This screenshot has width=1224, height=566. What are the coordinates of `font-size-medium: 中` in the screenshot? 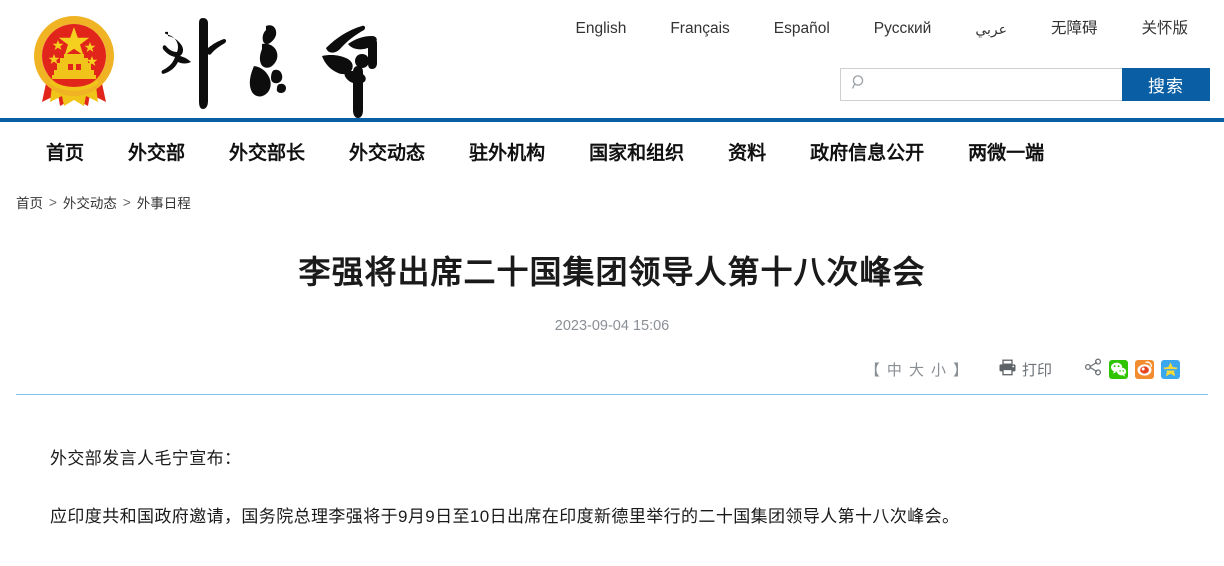 It's located at (894, 369).